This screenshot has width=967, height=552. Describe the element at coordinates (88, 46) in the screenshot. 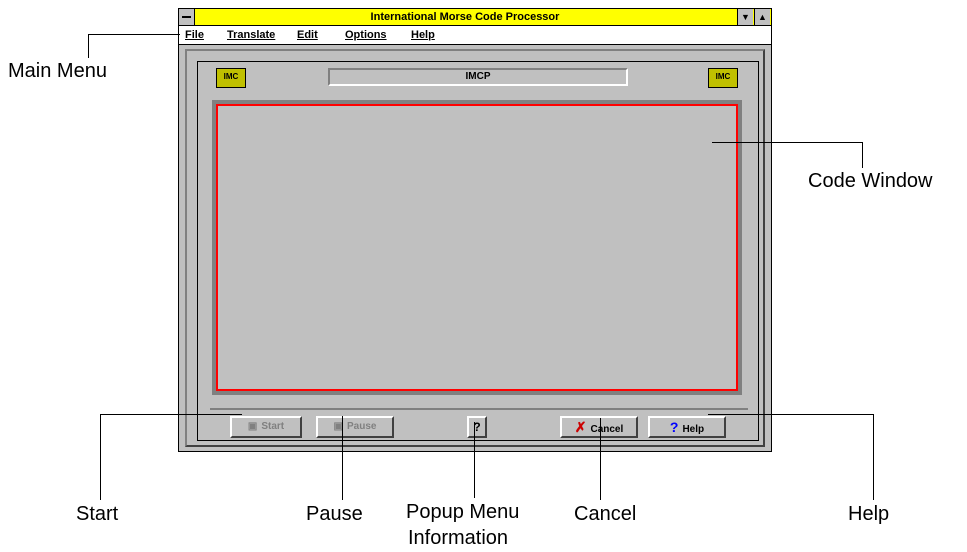

I see `main-menu-leader-v` at that location.